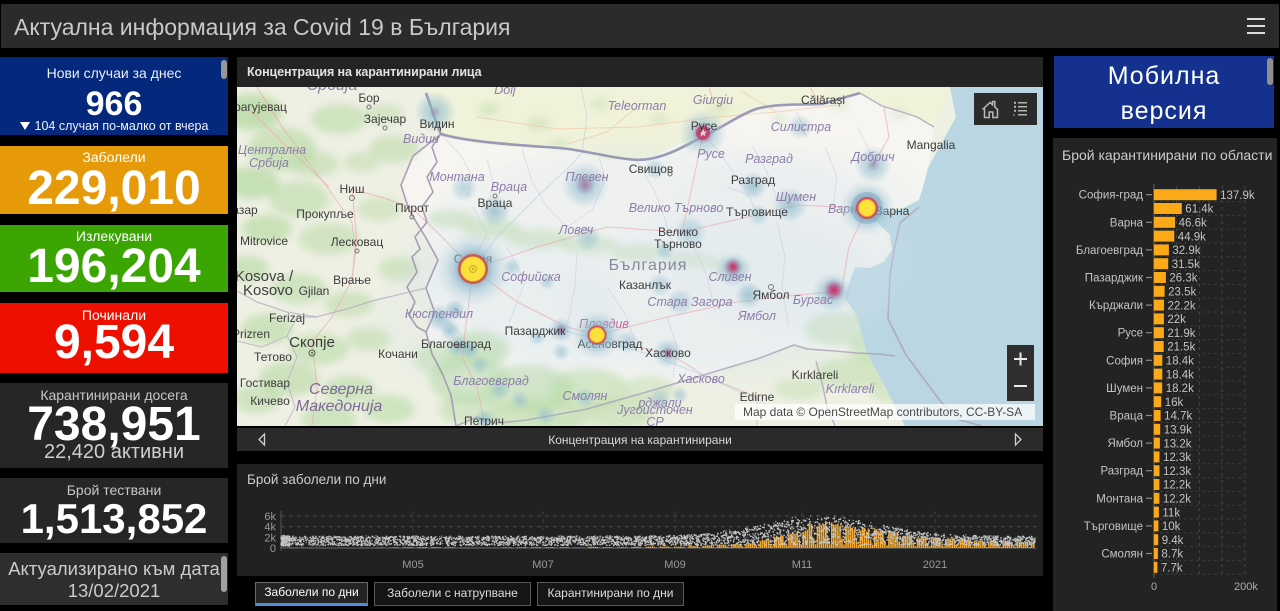 This screenshot has height=611, width=1280. I want to click on svg-text: Северна, so click(341, 389).